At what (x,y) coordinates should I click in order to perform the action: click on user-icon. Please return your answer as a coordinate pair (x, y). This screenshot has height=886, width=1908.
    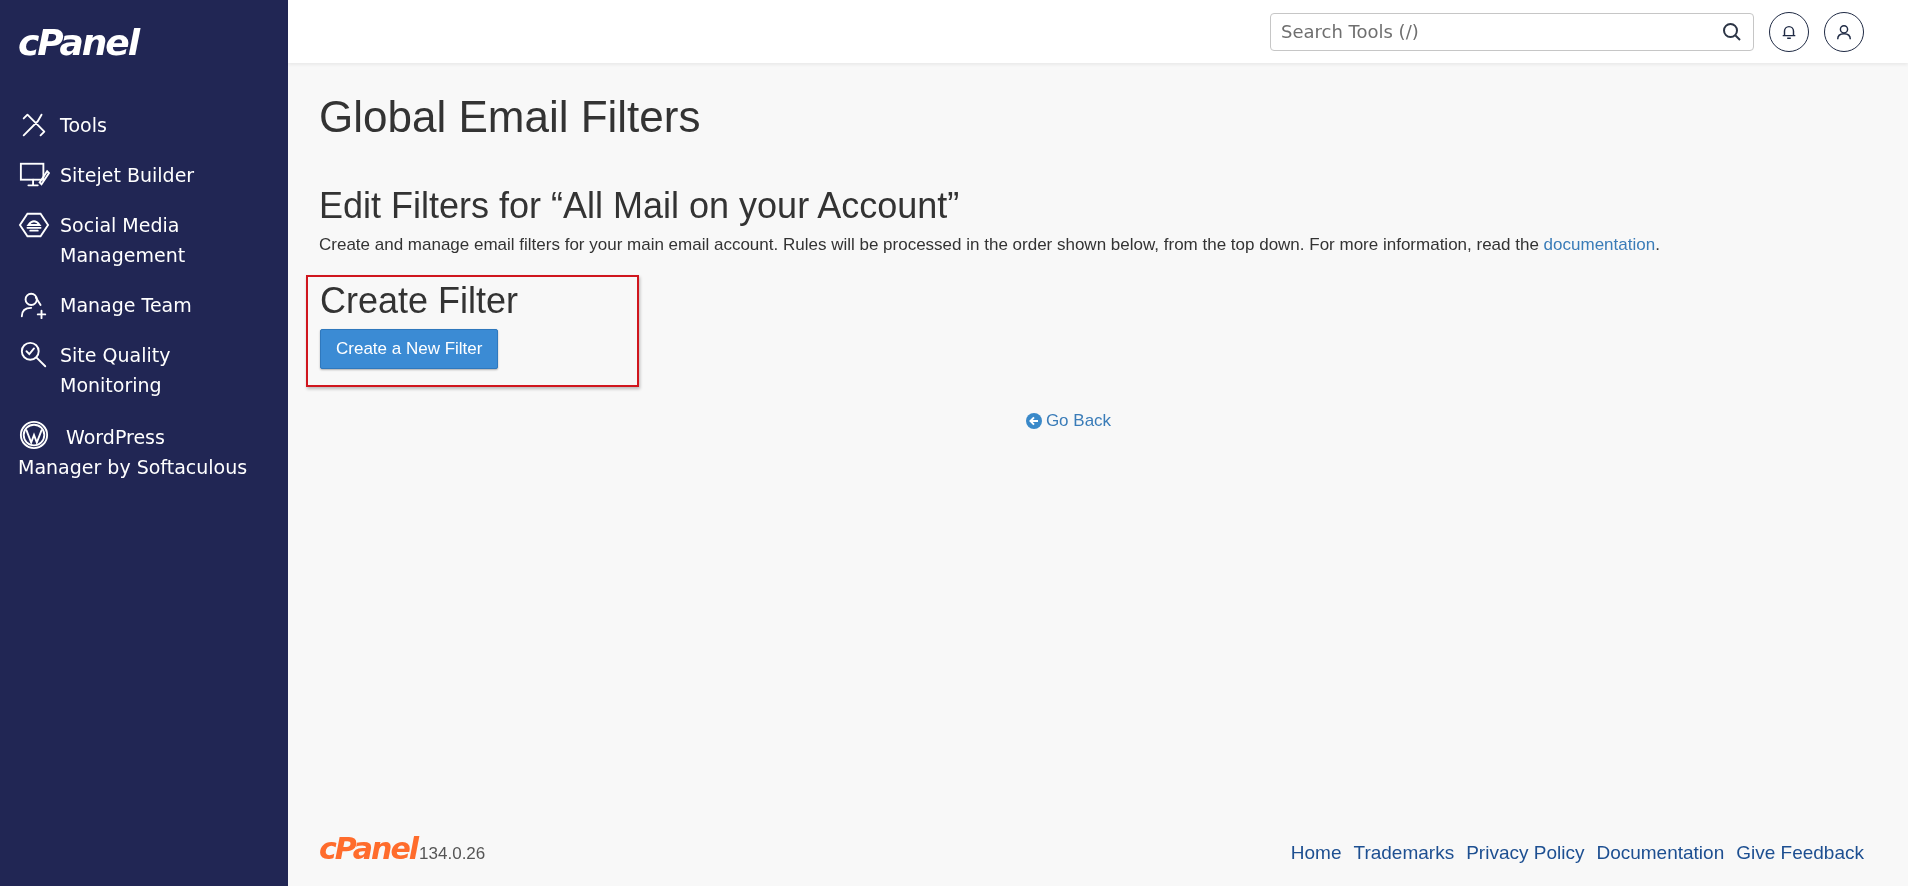
    Looking at the image, I should click on (1844, 31).